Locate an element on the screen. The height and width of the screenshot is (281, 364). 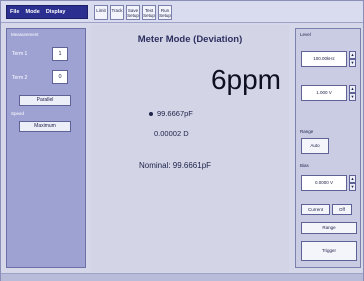
main-menu: File Mode Display is located at coordinates (47, 12).